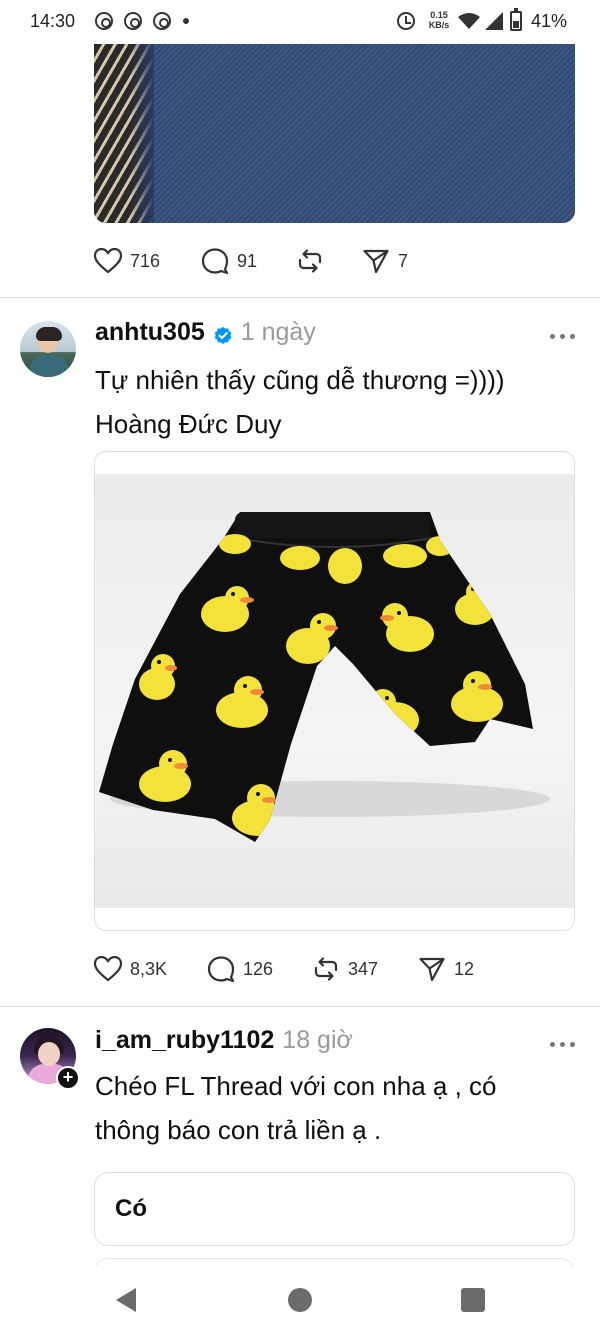  Describe the element at coordinates (464, 968) in the screenshot. I see `share-count: 12` at that location.